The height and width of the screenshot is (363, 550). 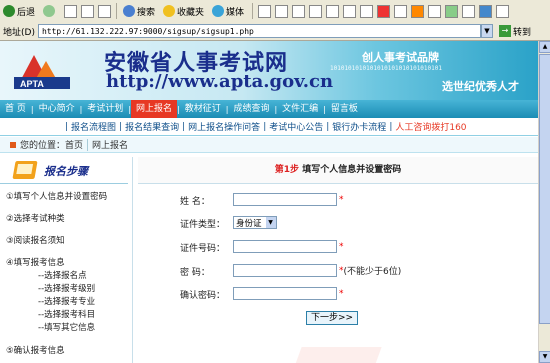 I want to click on nav-item-exam-plan: 考试计划, so click(x=105, y=109).